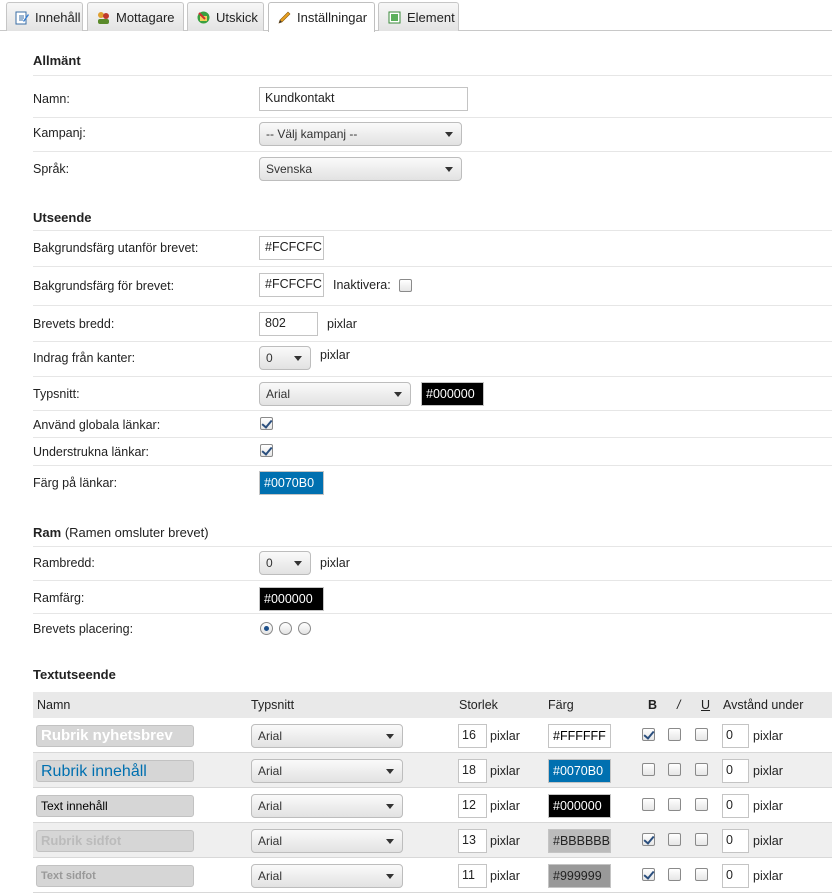  What do you see at coordinates (269, 358) in the screenshot?
I see `indent-select-value: 0` at bounding box center [269, 358].